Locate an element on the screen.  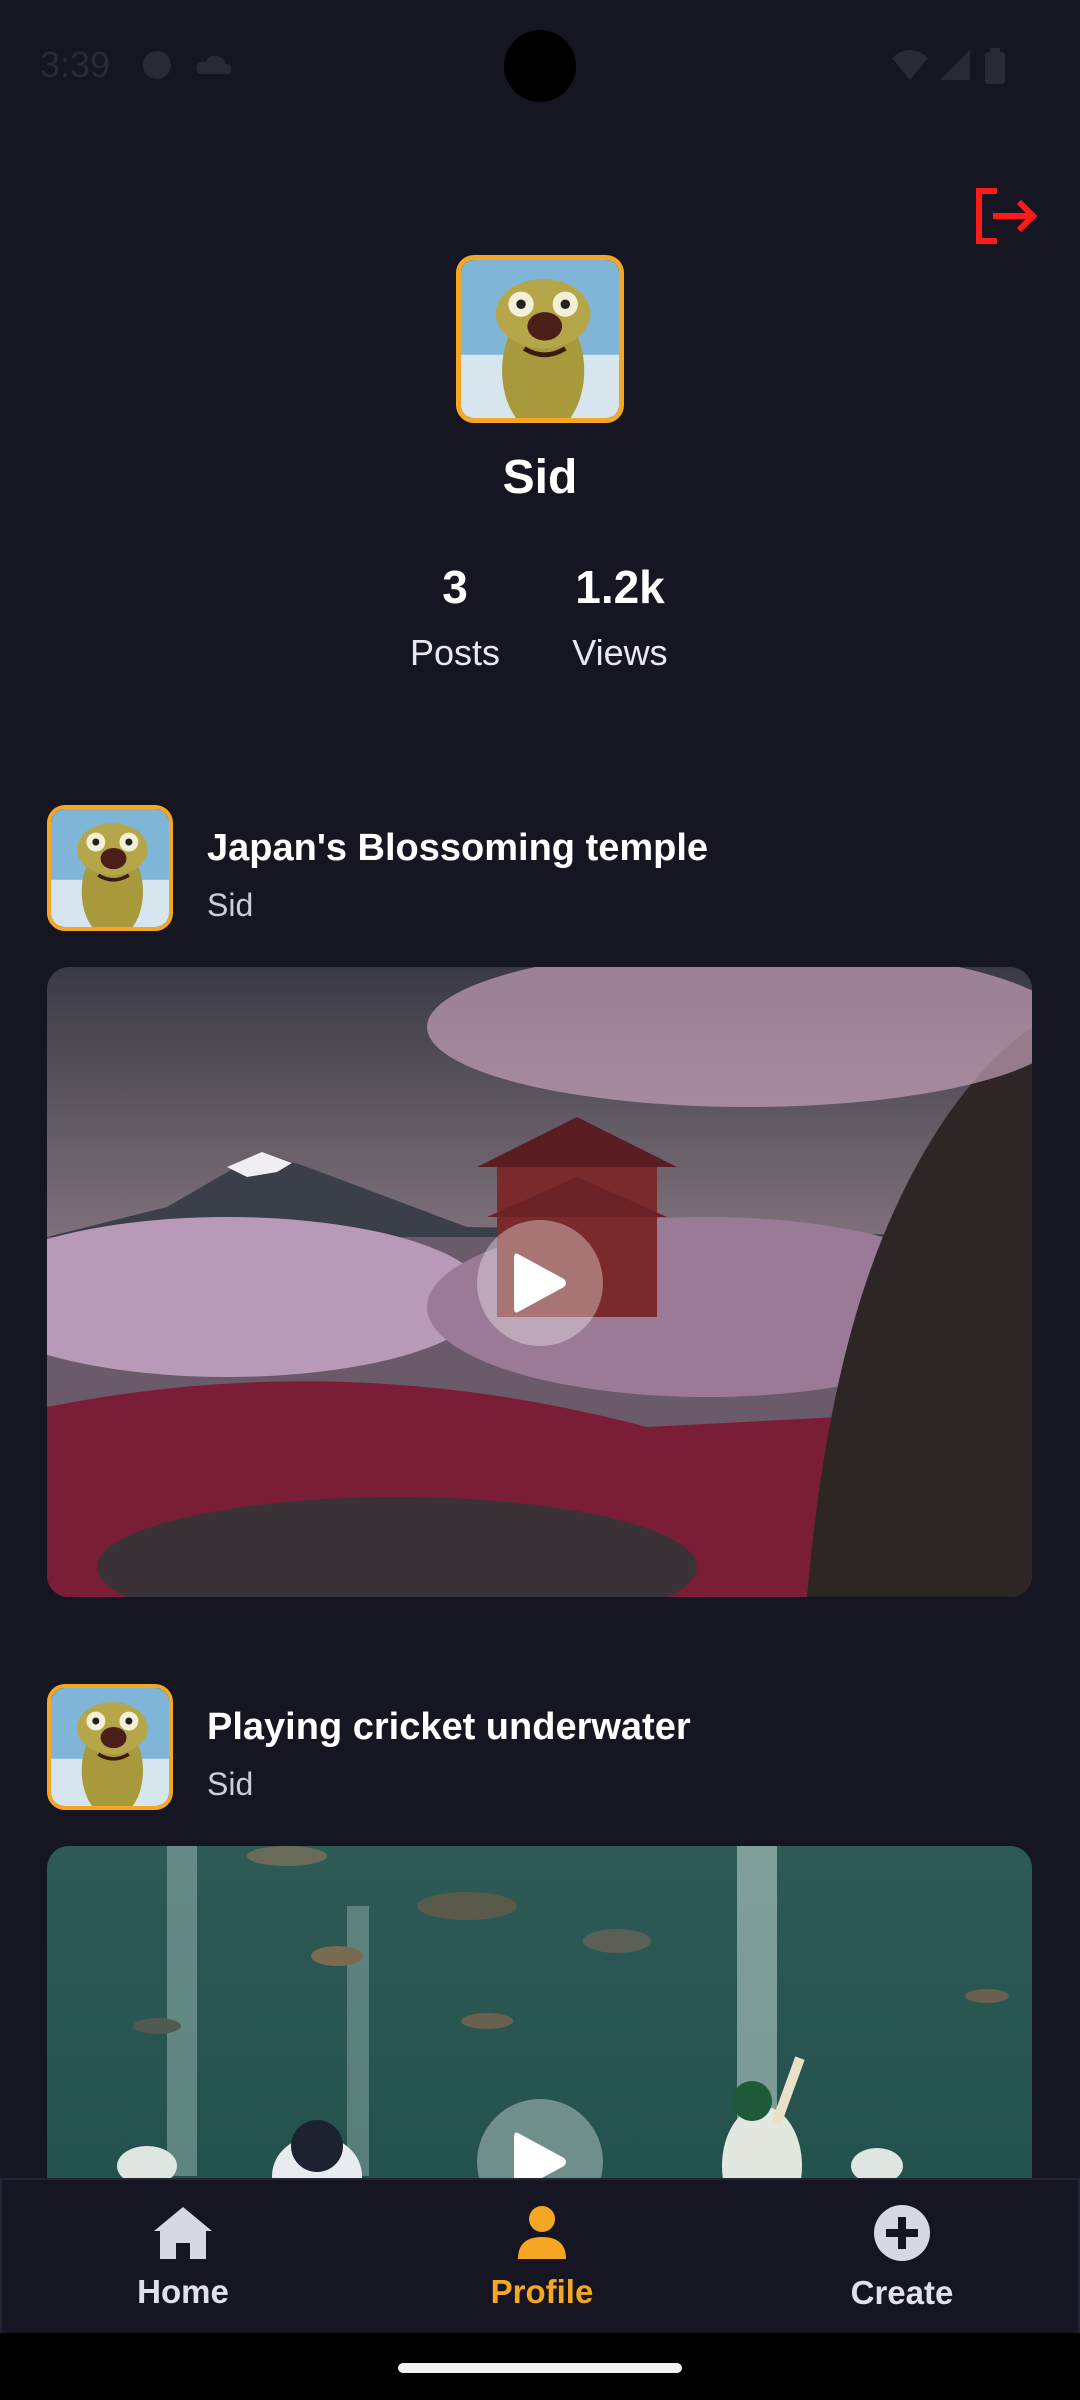
stat-posts: 3 Posts is located at coordinates (455, 617).